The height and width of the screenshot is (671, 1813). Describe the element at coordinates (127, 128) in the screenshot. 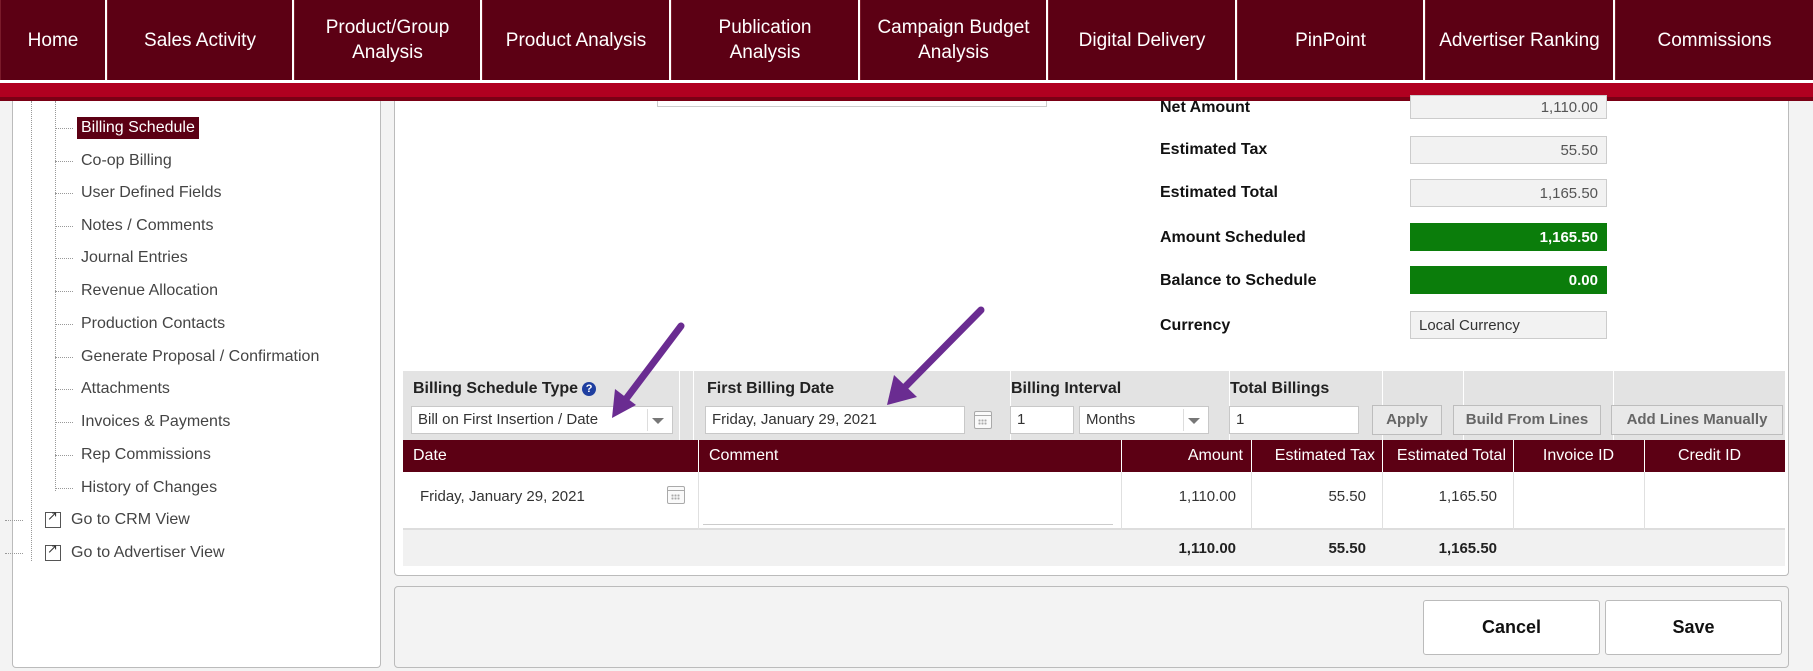

I see `sidebar-item-billing-schedule: Billing Schedule` at that location.